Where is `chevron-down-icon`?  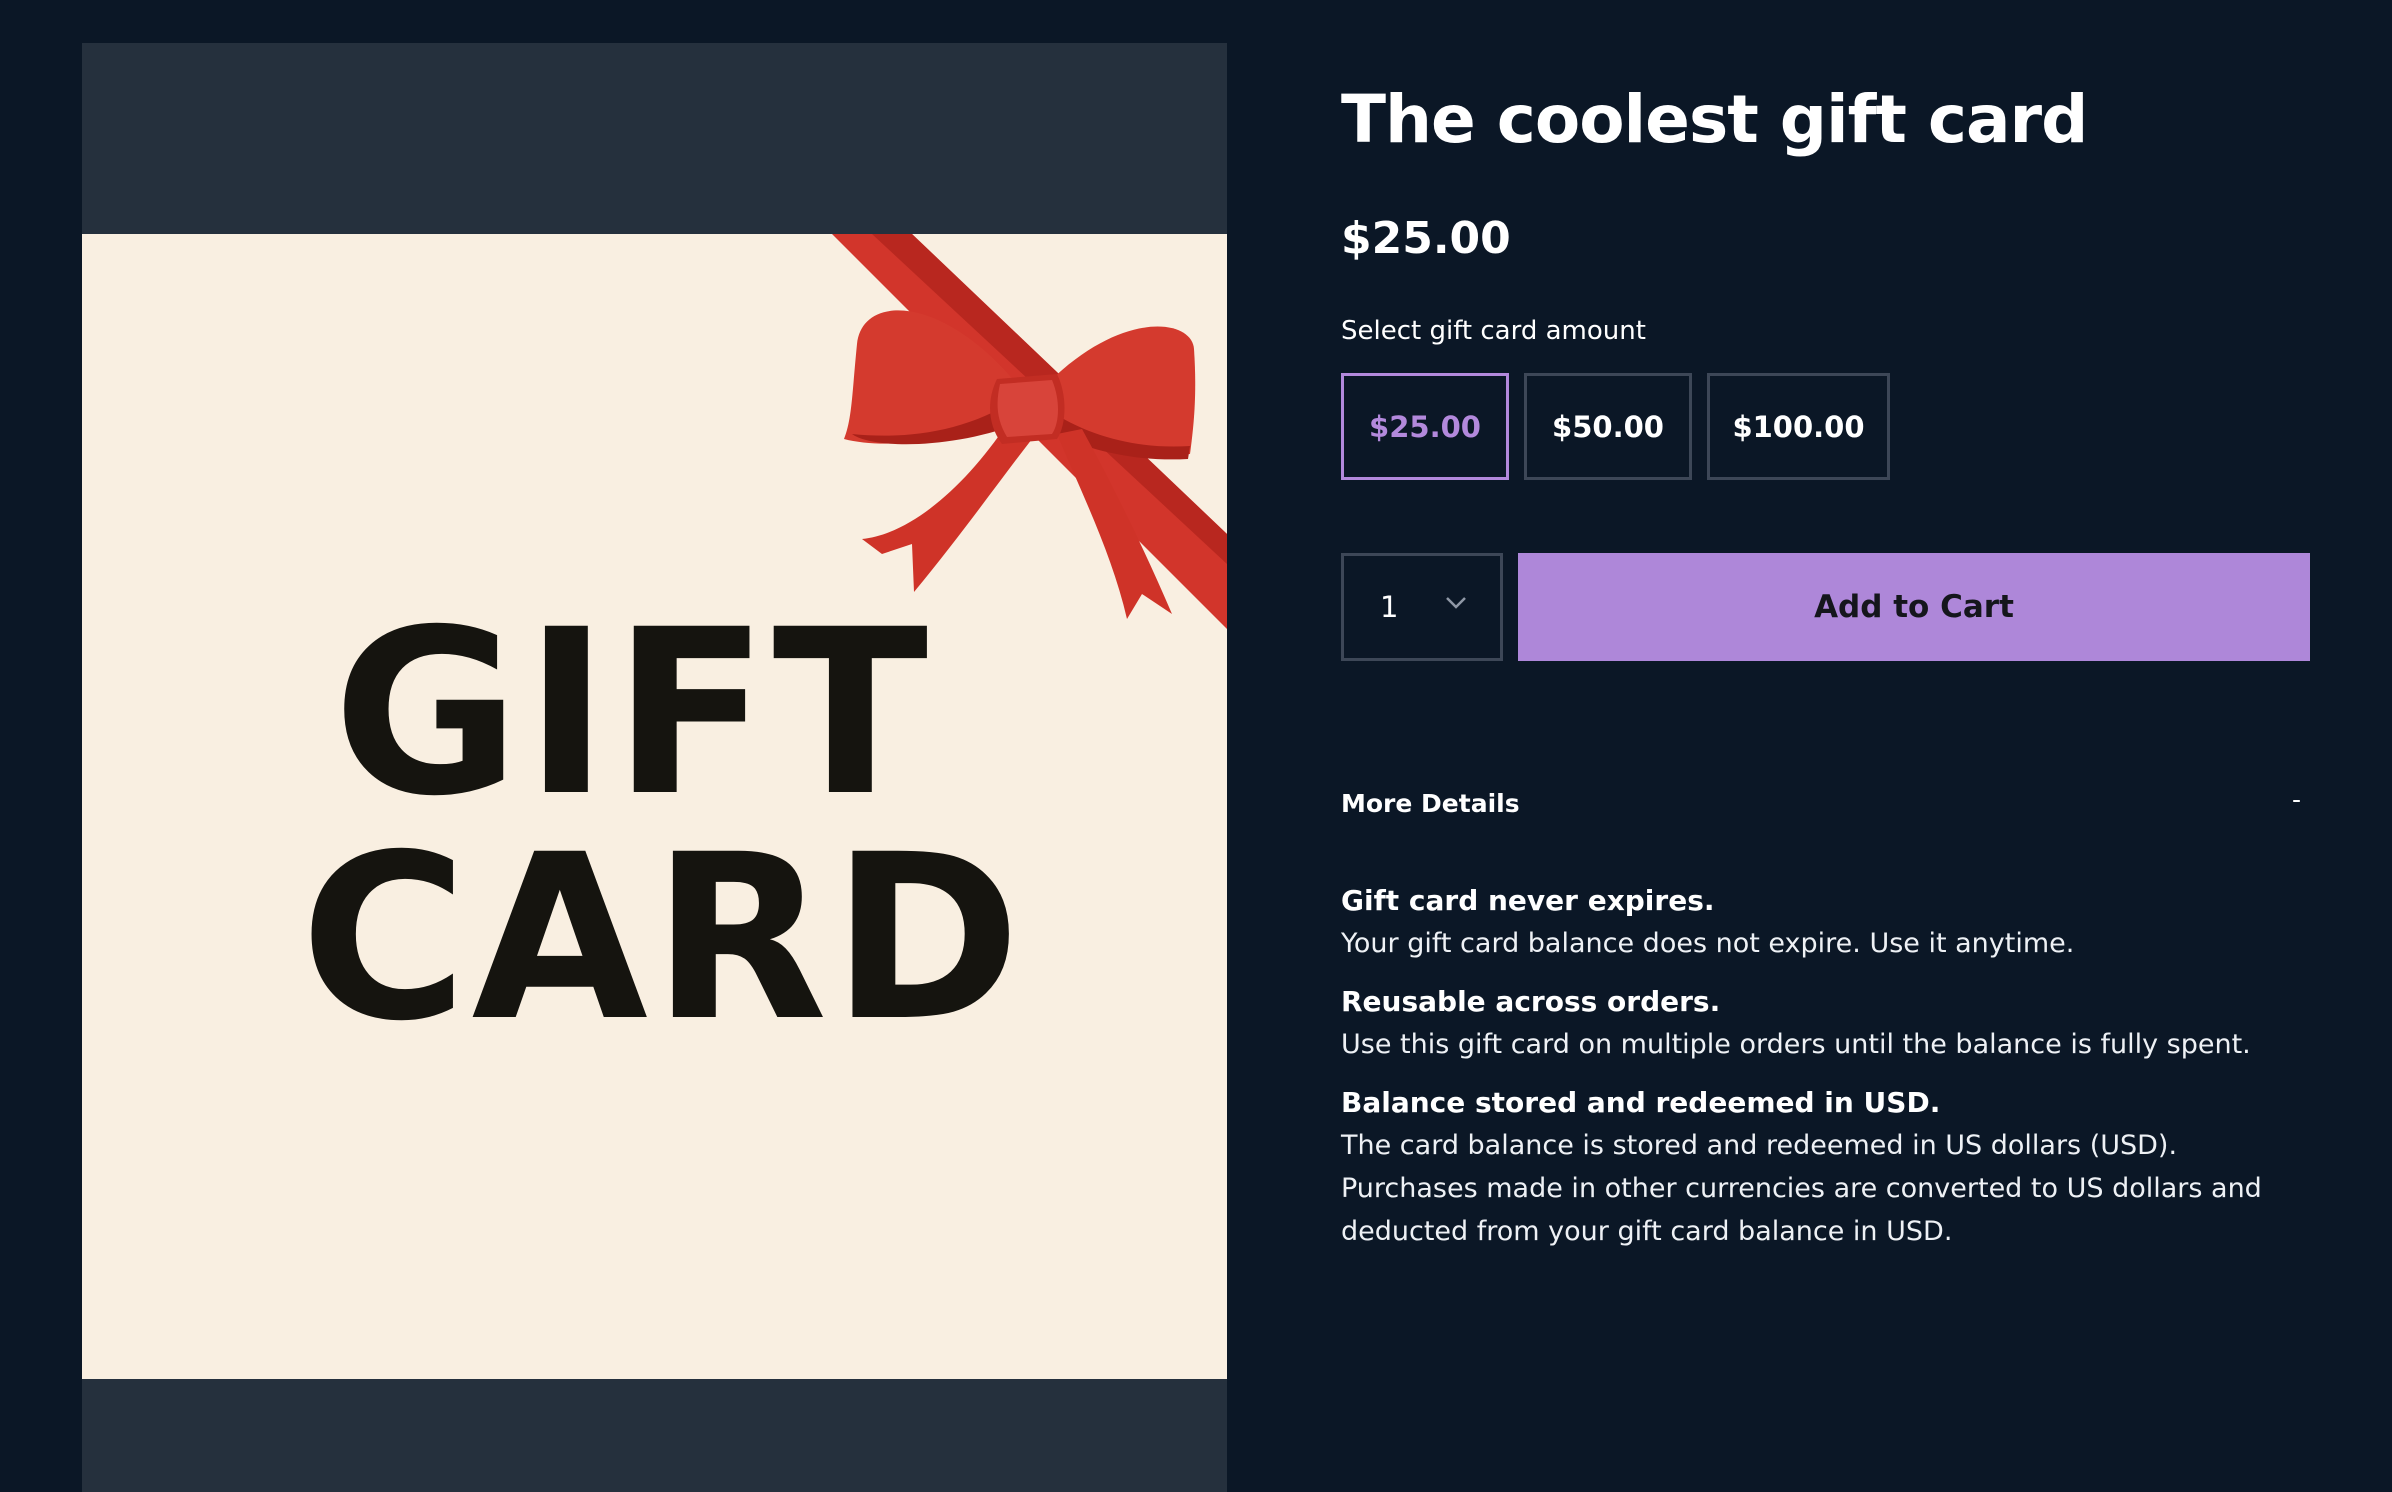
chevron-down-icon is located at coordinates (1456, 603).